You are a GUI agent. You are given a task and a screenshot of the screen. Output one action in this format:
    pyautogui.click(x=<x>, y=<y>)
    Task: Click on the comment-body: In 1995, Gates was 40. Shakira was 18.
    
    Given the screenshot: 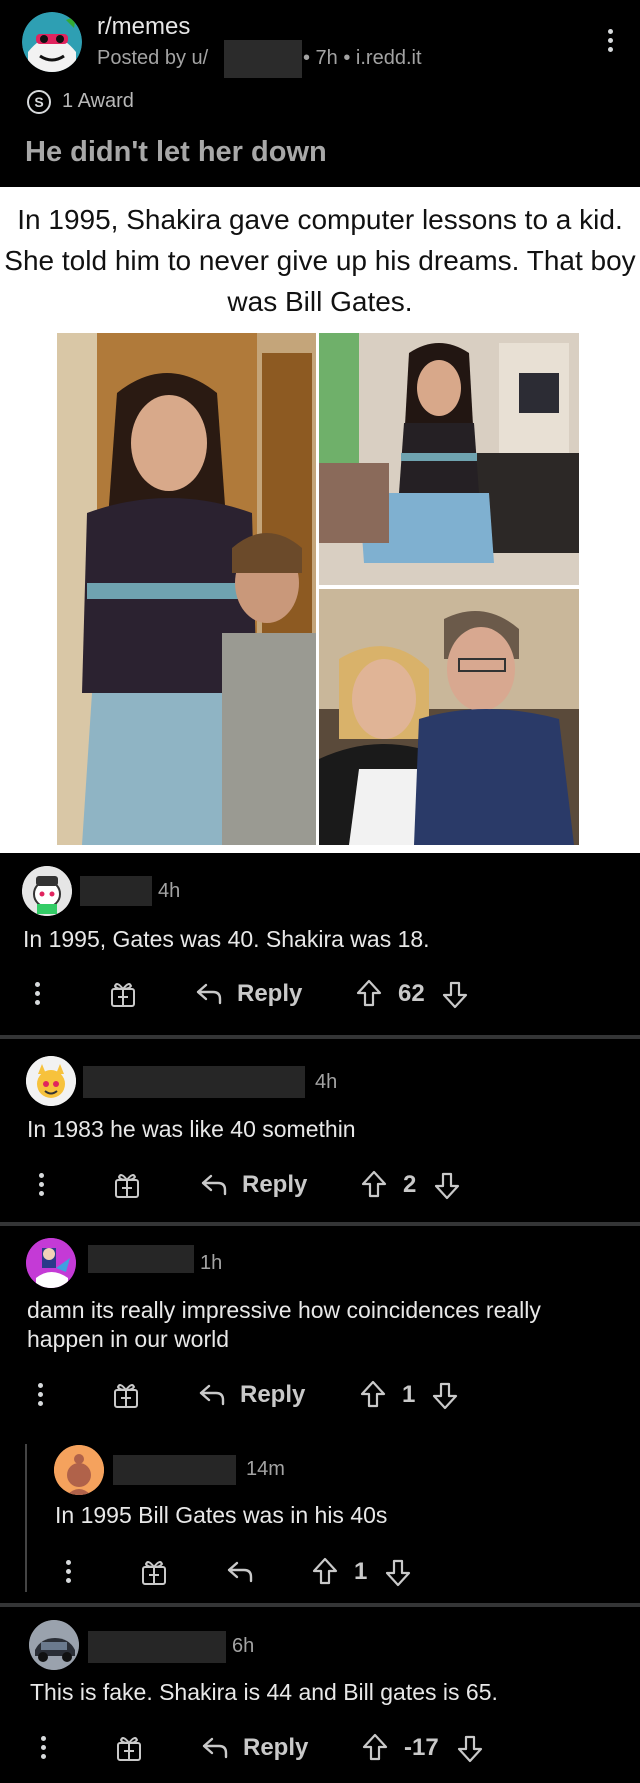 What is the action you would take?
    pyautogui.click(x=226, y=939)
    